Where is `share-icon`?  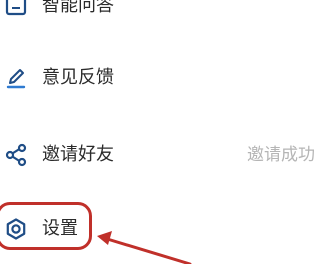 share-icon is located at coordinates (16, 155).